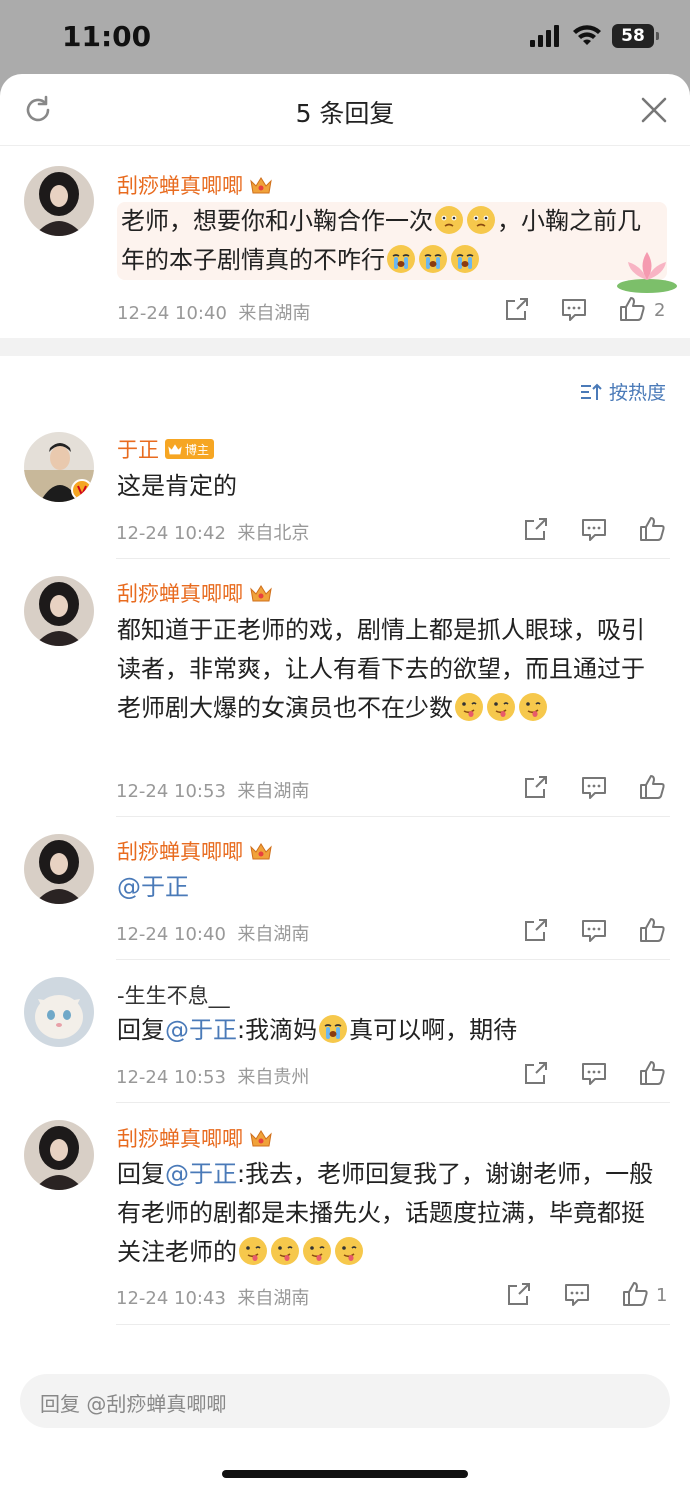 The image size is (690, 1493). What do you see at coordinates (544, 36) in the screenshot?
I see `signal-icon` at bounding box center [544, 36].